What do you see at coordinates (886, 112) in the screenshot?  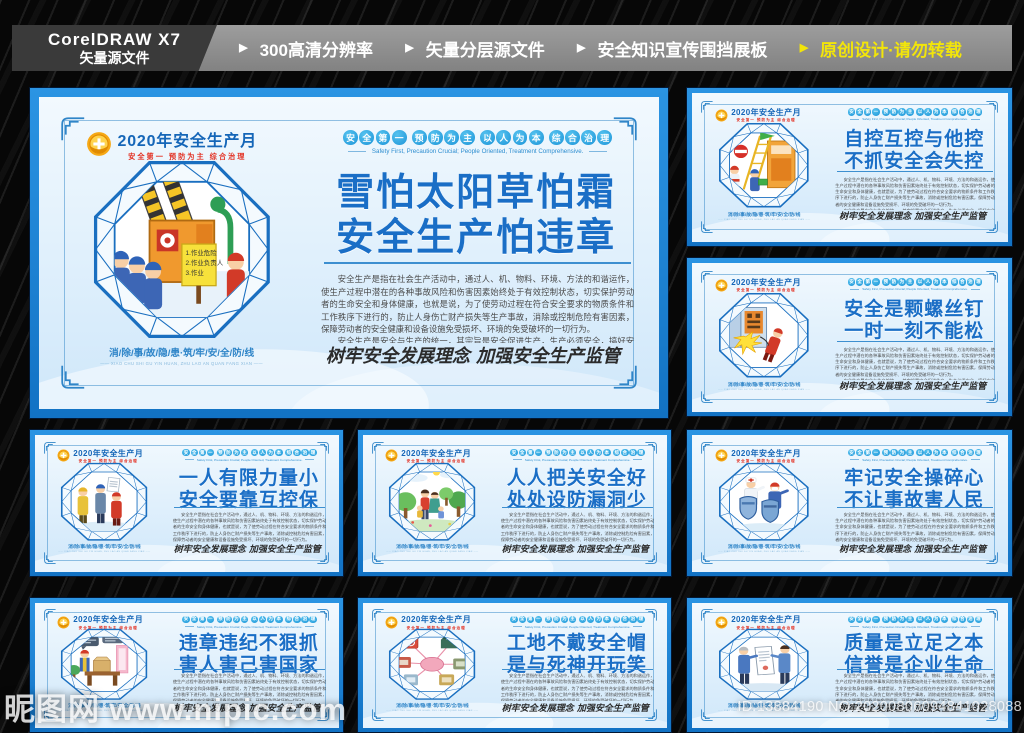 I see `policy-badge-circle: 预` at bounding box center [886, 112].